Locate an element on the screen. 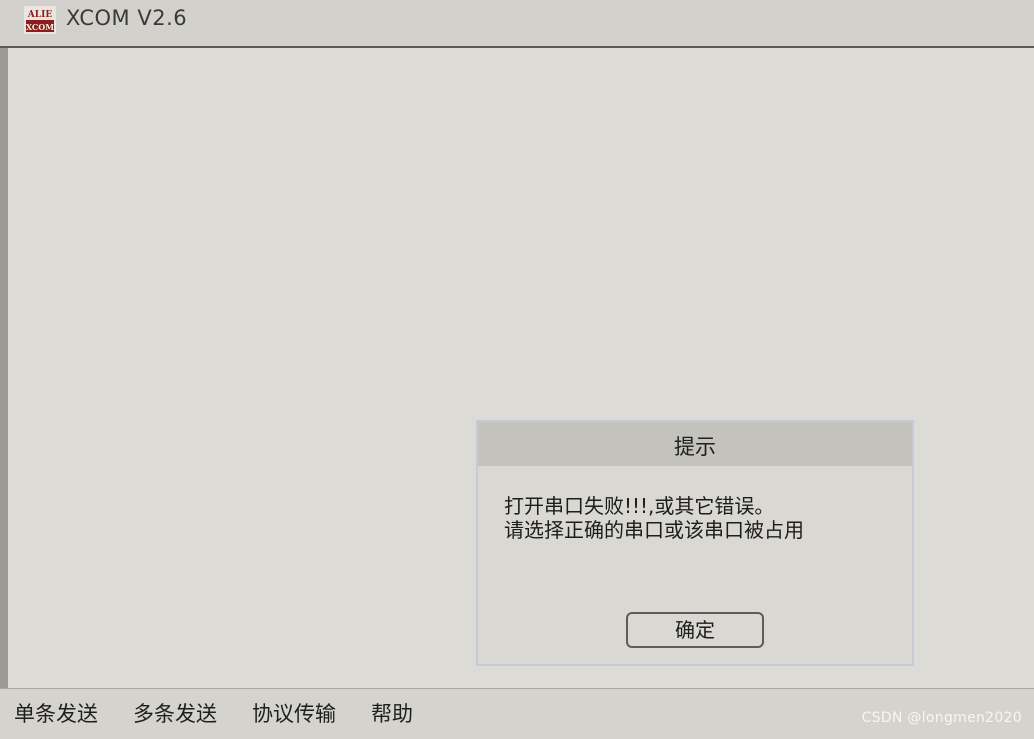 This screenshot has width=1034, height=739. alert-dialog: 提示 打开串口失败!!!,或其它错误。 请选择正确的串口或该串口被占用 确定 is located at coordinates (695, 543).